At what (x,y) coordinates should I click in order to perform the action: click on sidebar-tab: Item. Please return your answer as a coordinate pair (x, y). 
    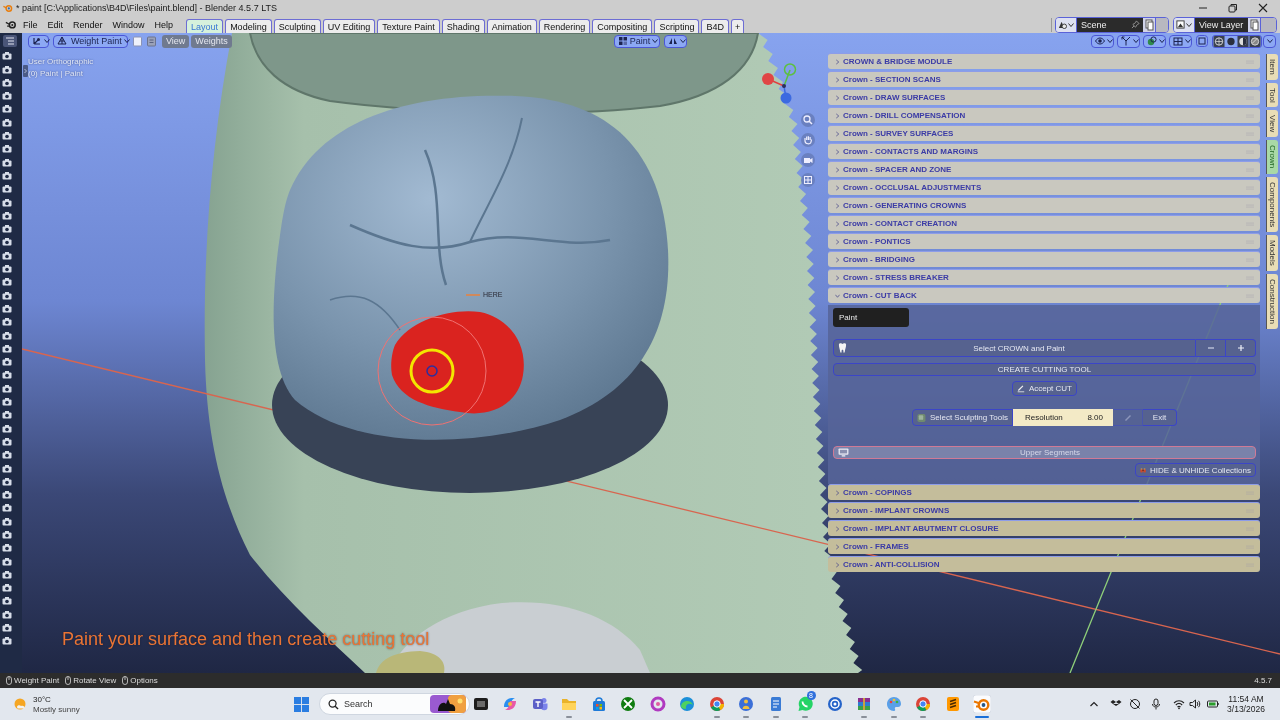
    Looking at the image, I should click on (1272, 67).